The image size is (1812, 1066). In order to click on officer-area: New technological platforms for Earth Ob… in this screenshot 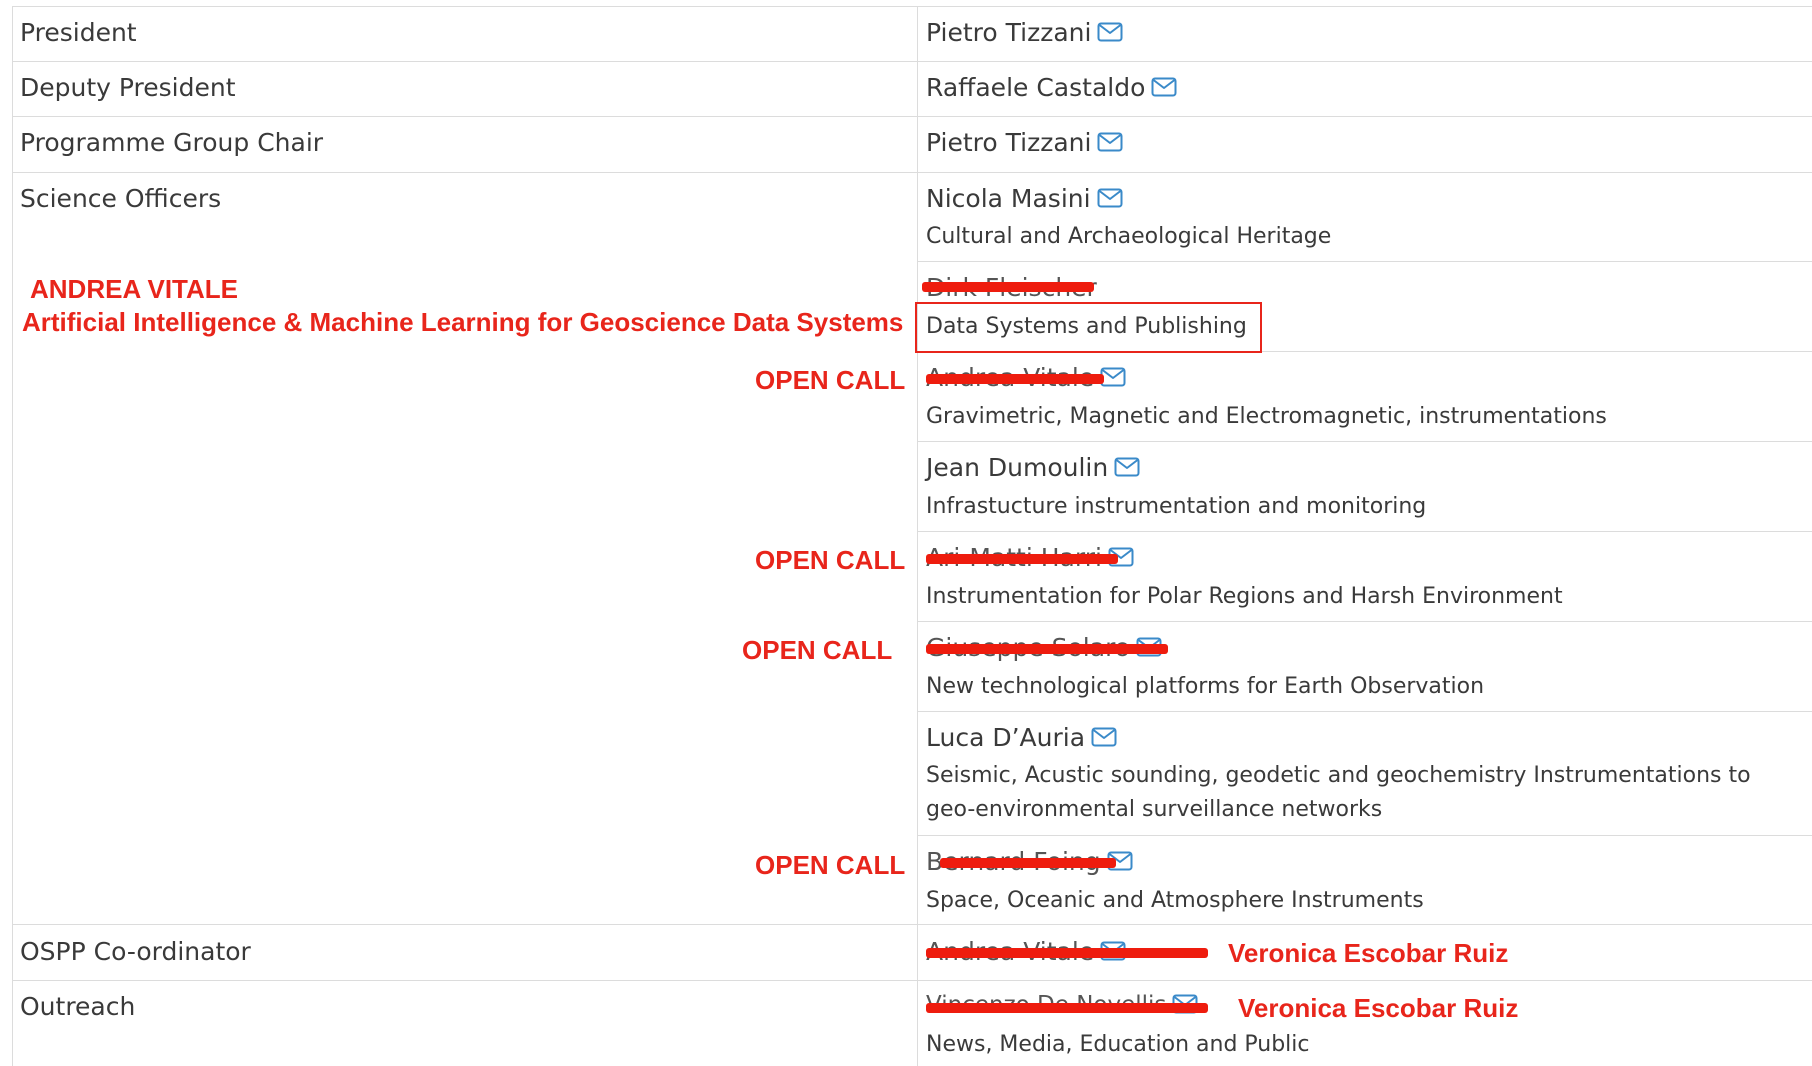, I will do `click(1205, 686)`.